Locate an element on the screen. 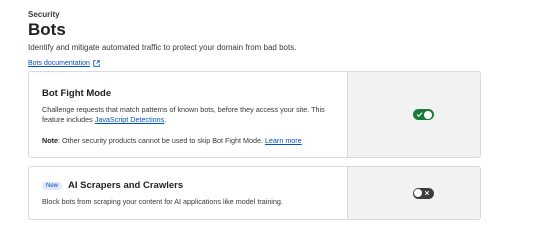 Image resolution: width=540 pixels, height=241 pixels. bot-fight-mode-title: Bot Fight Mode is located at coordinates (77, 93).